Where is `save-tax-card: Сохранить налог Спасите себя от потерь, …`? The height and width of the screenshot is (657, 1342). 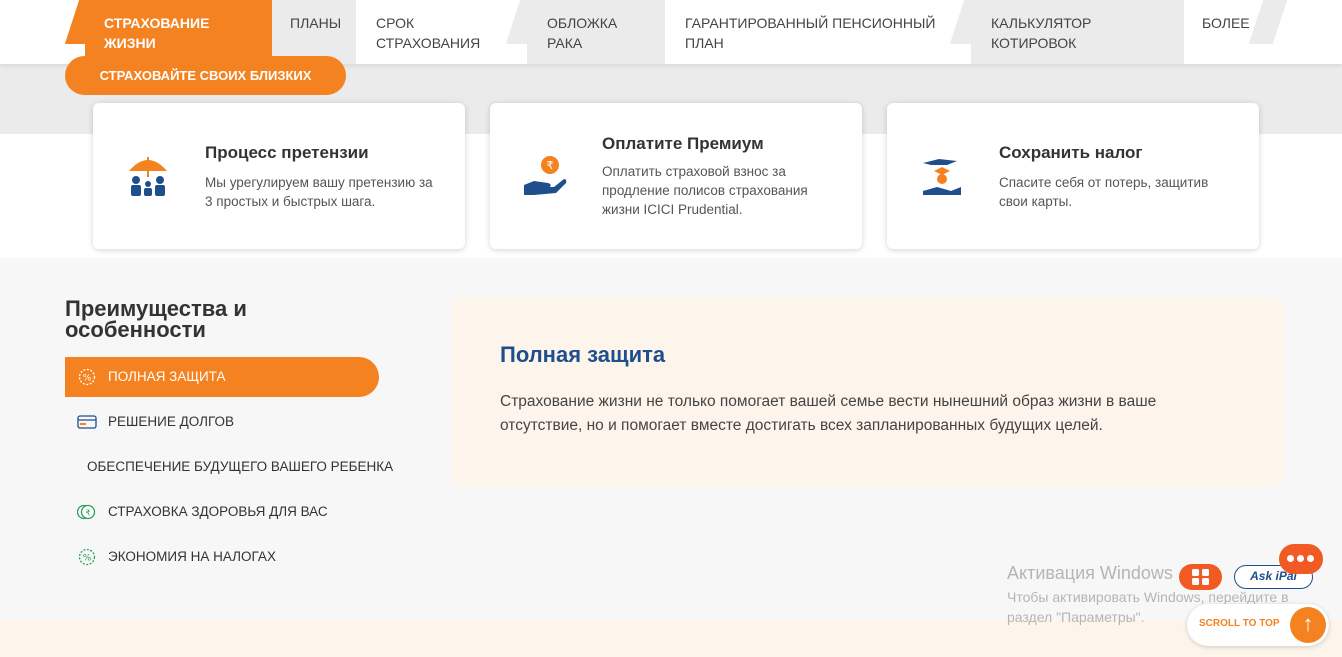 save-tax-card: Сохранить налог Спасите себя от потерь, … is located at coordinates (1073, 176).